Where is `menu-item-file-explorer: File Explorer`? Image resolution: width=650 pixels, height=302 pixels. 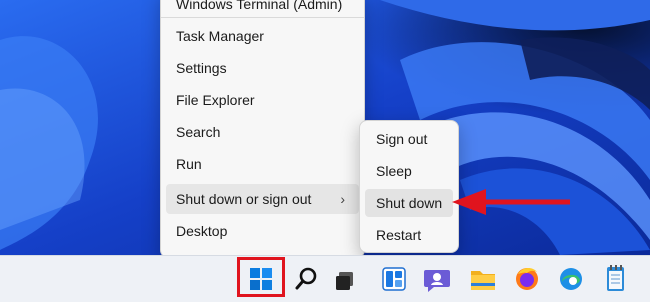
menu-item-file-explorer: File Explorer is located at coordinates (262, 100).